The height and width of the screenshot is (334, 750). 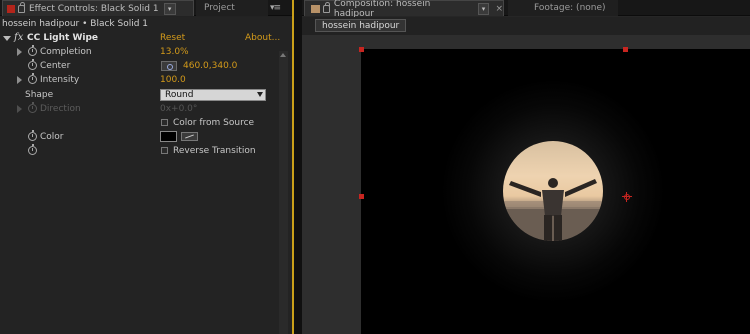 What do you see at coordinates (260, 94) in the screenshot?
I see `chevron-down-icon` at bounding box center [260, 94].